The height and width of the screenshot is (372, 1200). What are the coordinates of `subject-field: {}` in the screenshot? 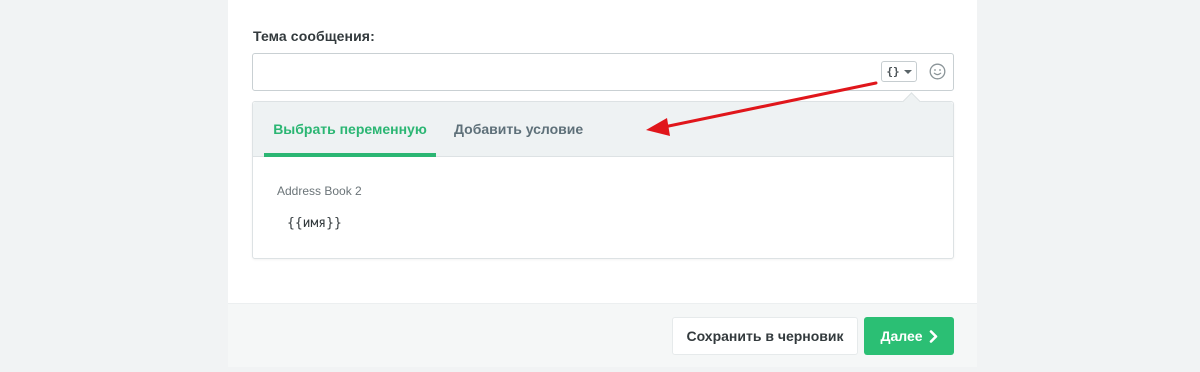 It's located at (603, 72).